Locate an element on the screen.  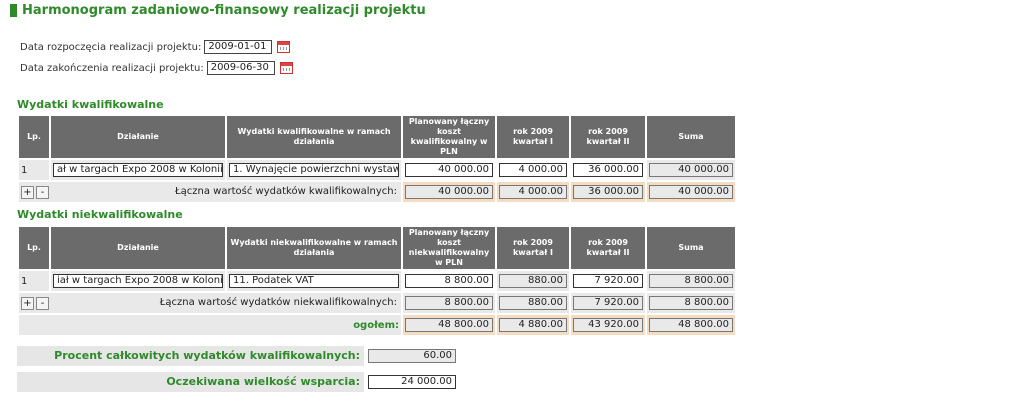
nonqualified-total-q2: 7 920.00 is located at coordinates (608, 303).